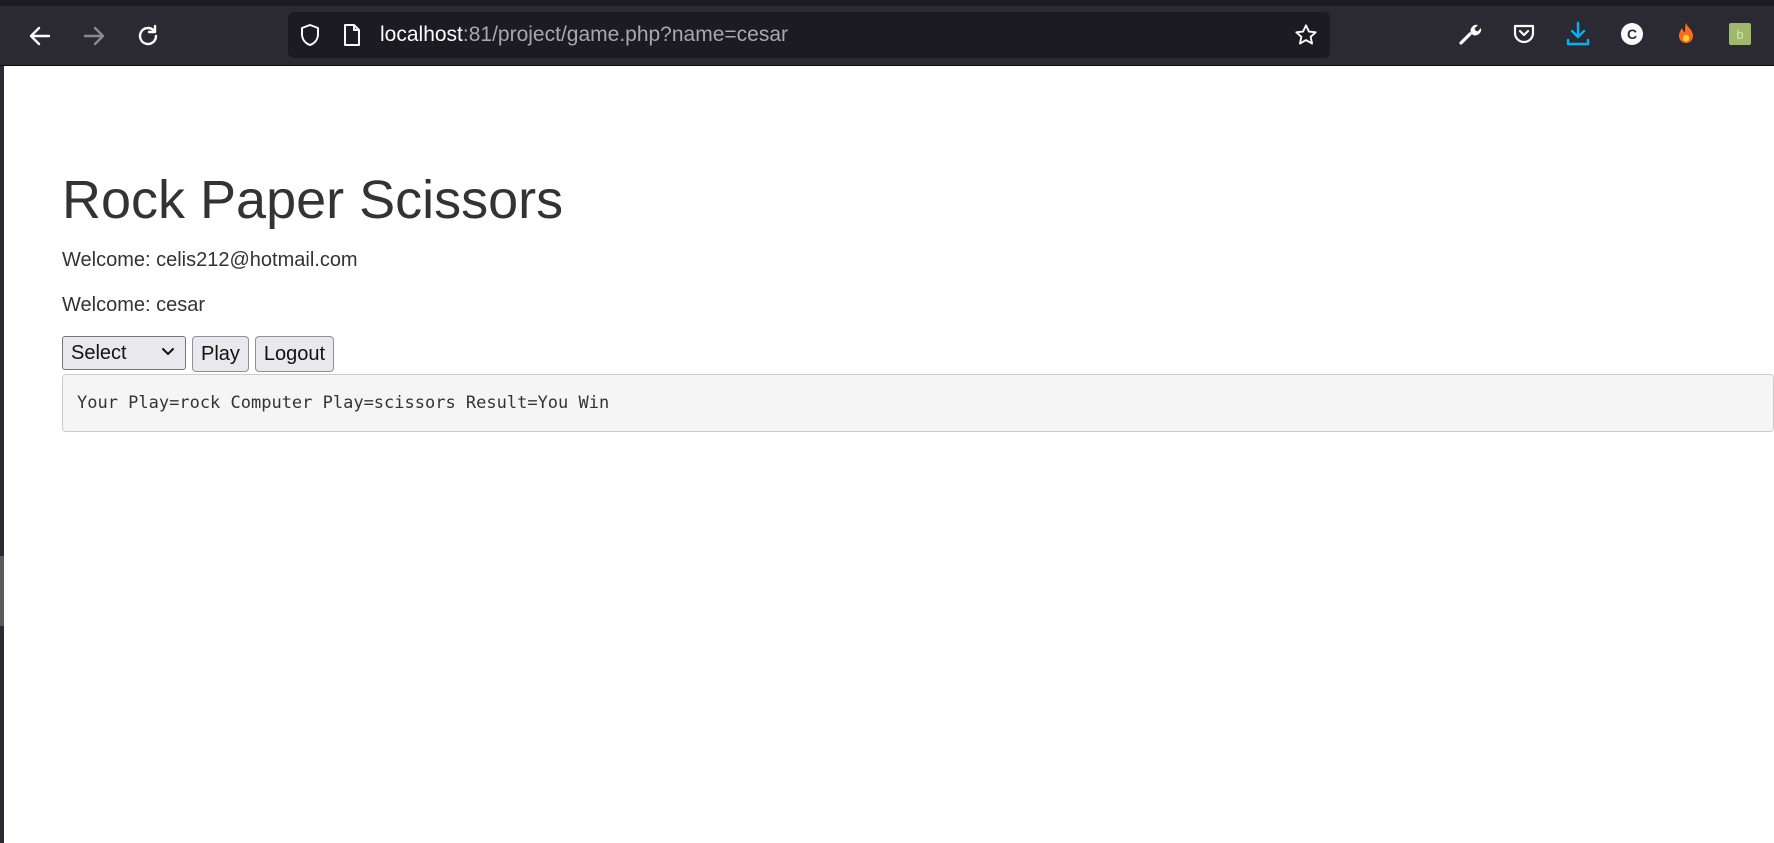 Image resolution: width=1774 pixels, height=843 pixels. Describe the element at coordinates (1470, 34) in the screenshot. I see `wrench-icon` at that location.